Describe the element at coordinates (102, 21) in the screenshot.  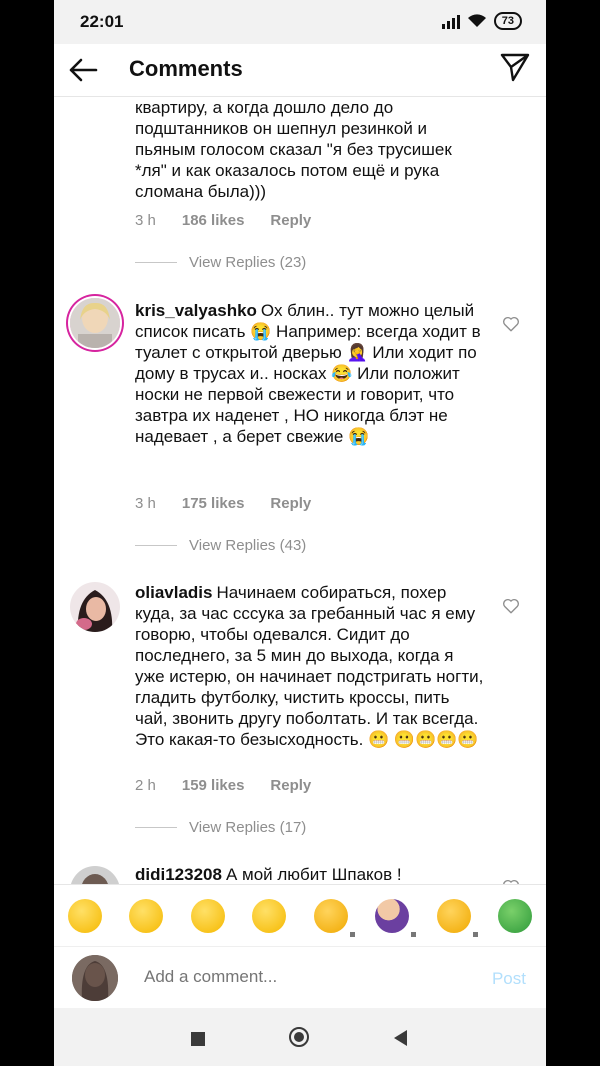
I see `status-time: 22:01` at that location.